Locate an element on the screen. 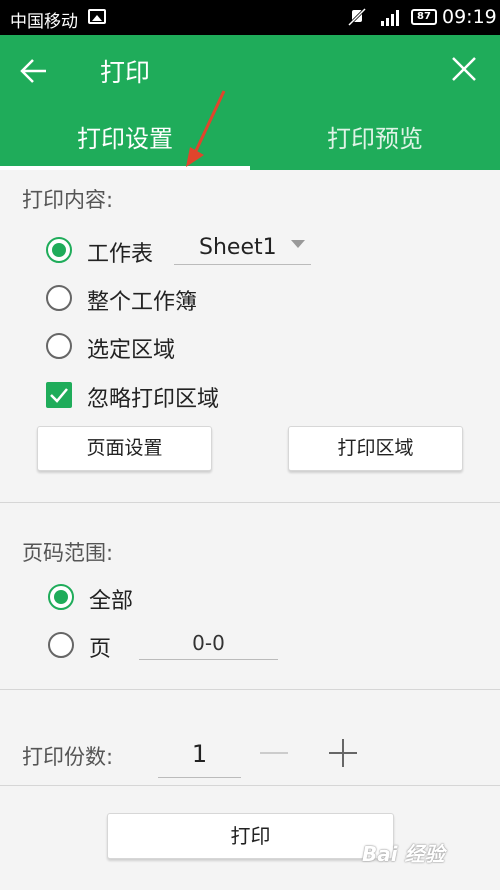 The width and height of the screenshot is (500, 890). checkmark-icon is located at coordinates (59, 395).